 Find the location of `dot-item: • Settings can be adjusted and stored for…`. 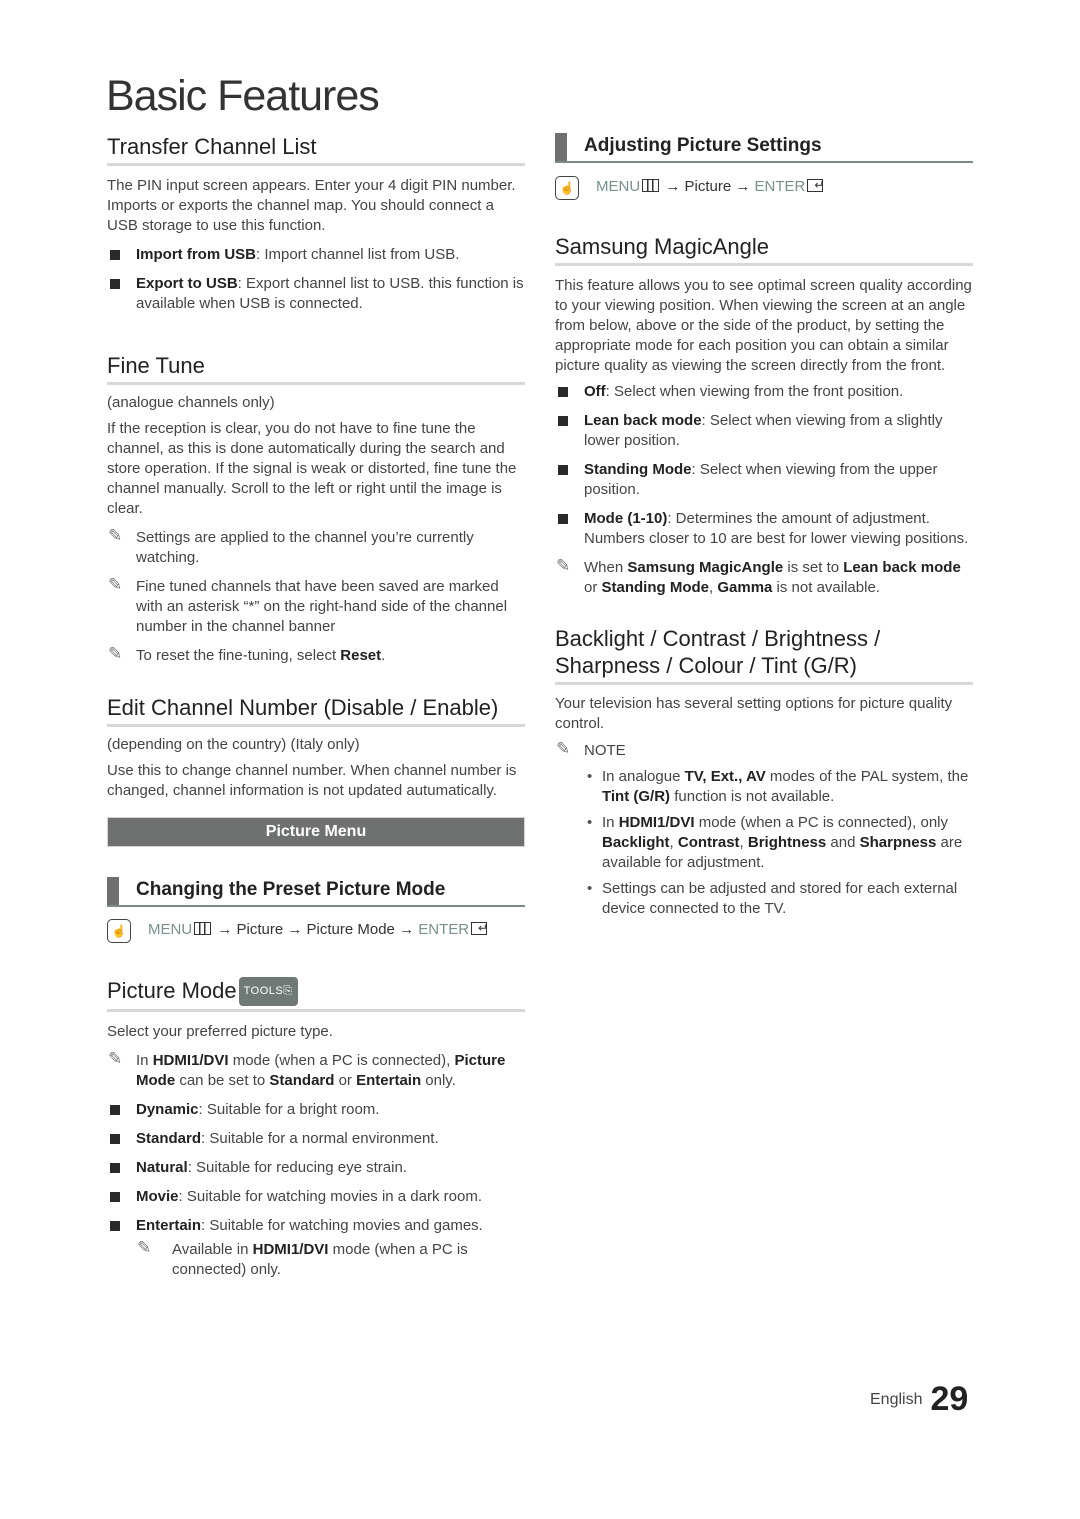

dot-item: • Settings can be adjusted and stored for… is located at coordinates (764, 899).